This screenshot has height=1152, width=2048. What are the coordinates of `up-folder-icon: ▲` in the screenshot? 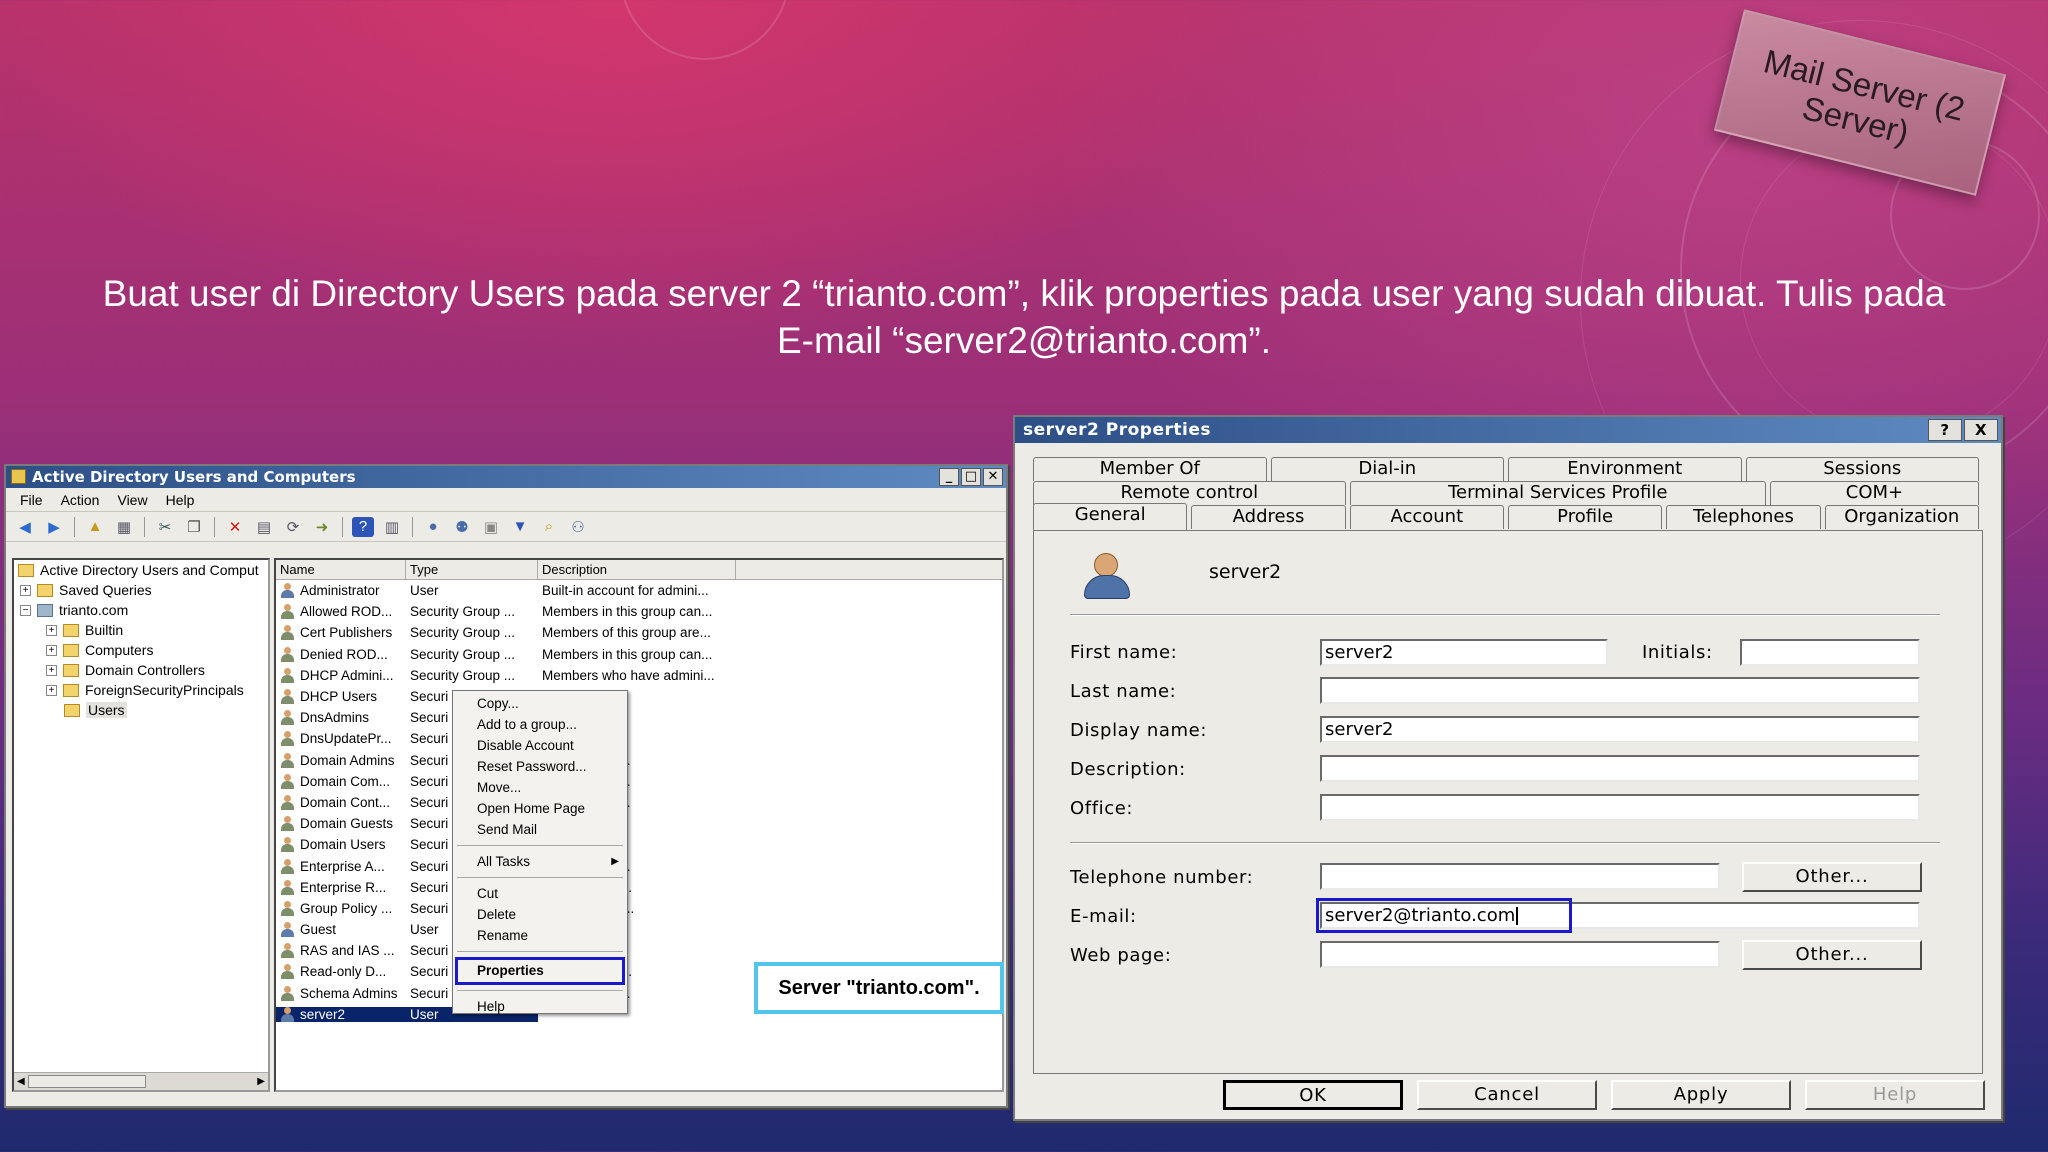 It's located at (95, 527).